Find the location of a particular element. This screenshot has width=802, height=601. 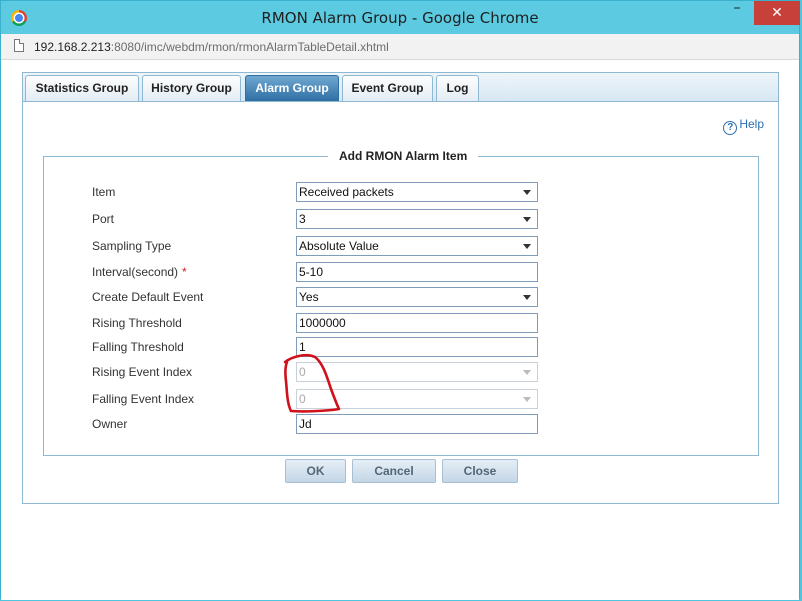

interval-label-text: Interval(second) is located at coordinates (135, 272).